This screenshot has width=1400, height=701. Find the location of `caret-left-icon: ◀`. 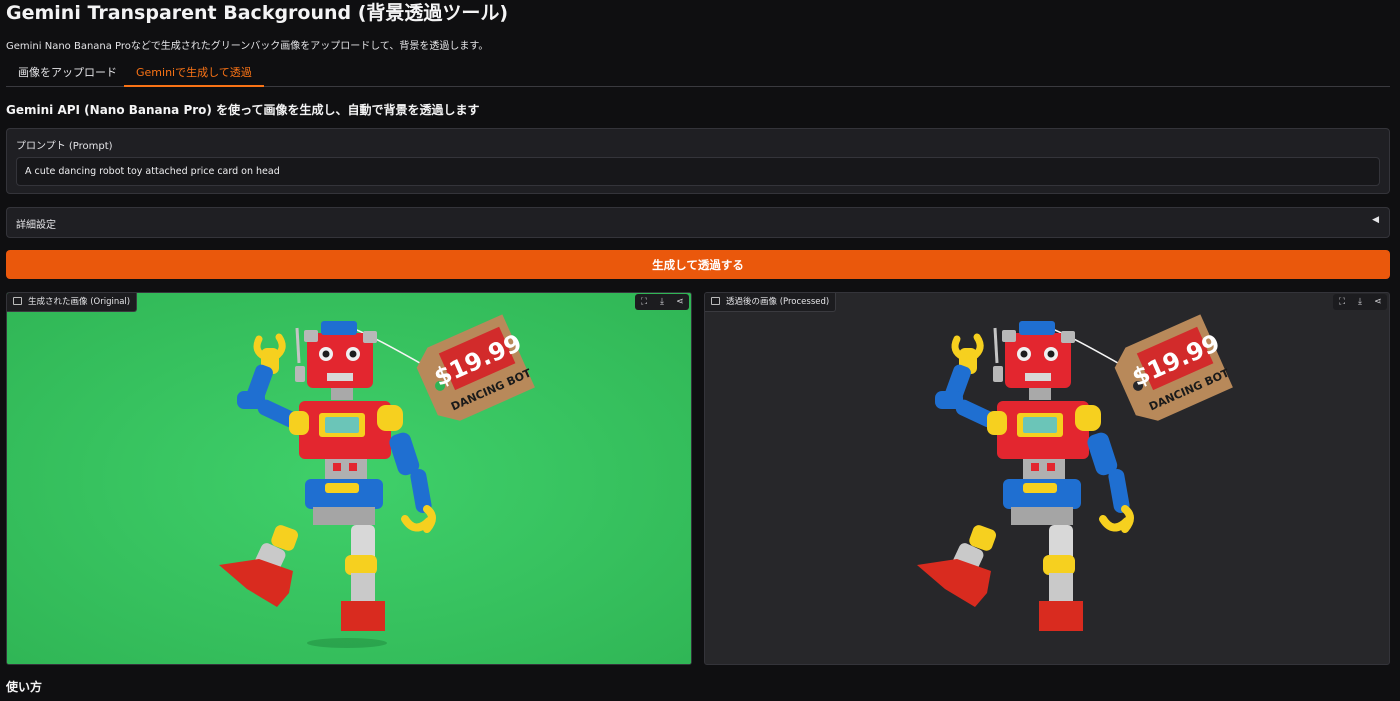

caret-left-icon: ◀ is located at coordinates (1375, 220).